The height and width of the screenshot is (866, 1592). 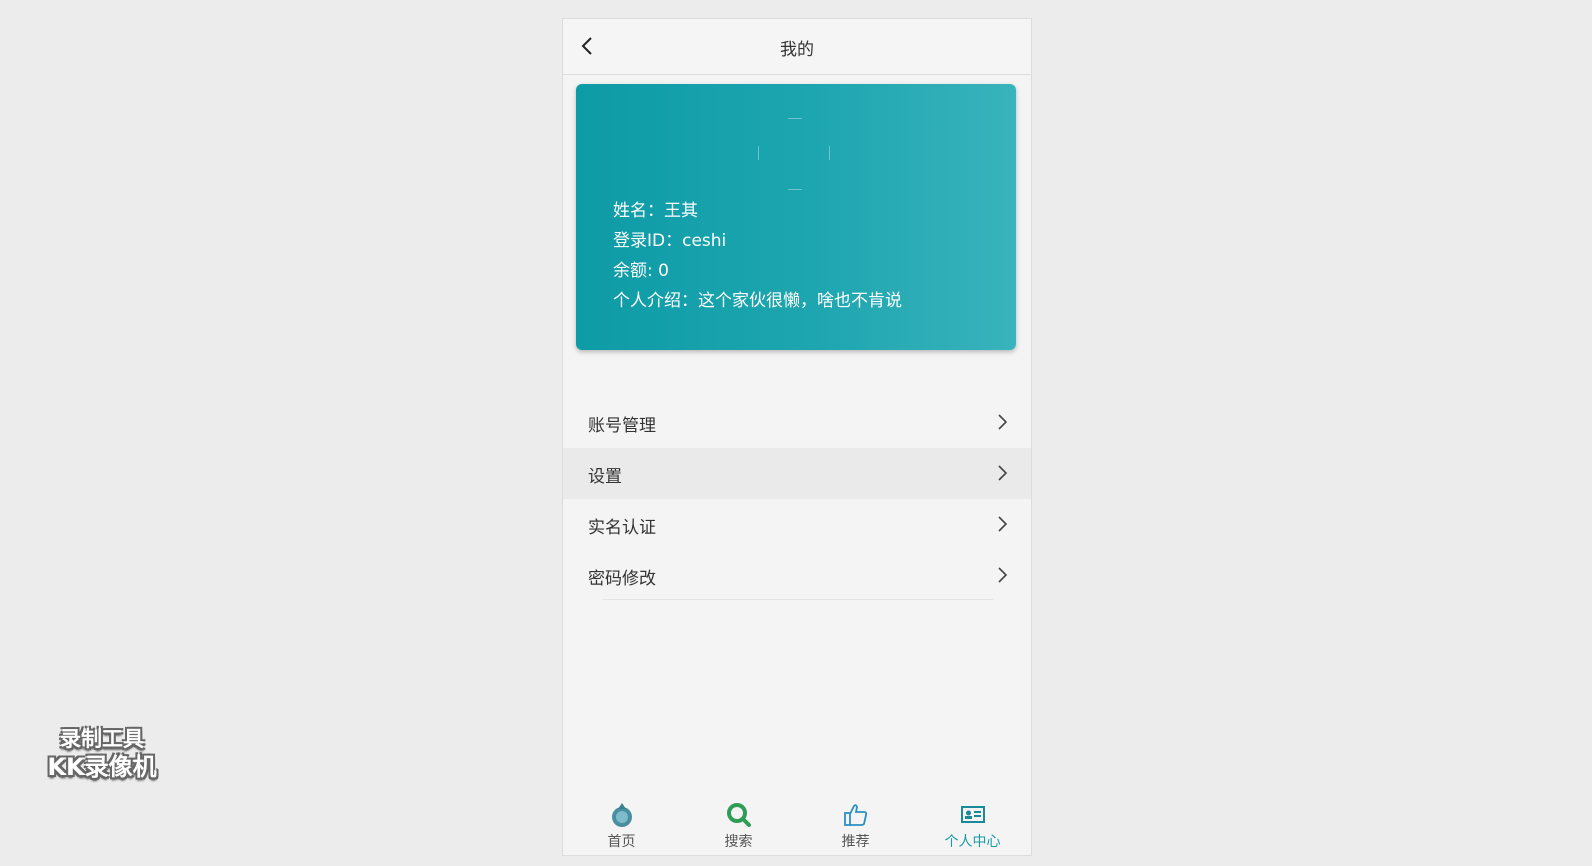 I want to click on tab-profile: 个人中心, so click(x=972, y=826).